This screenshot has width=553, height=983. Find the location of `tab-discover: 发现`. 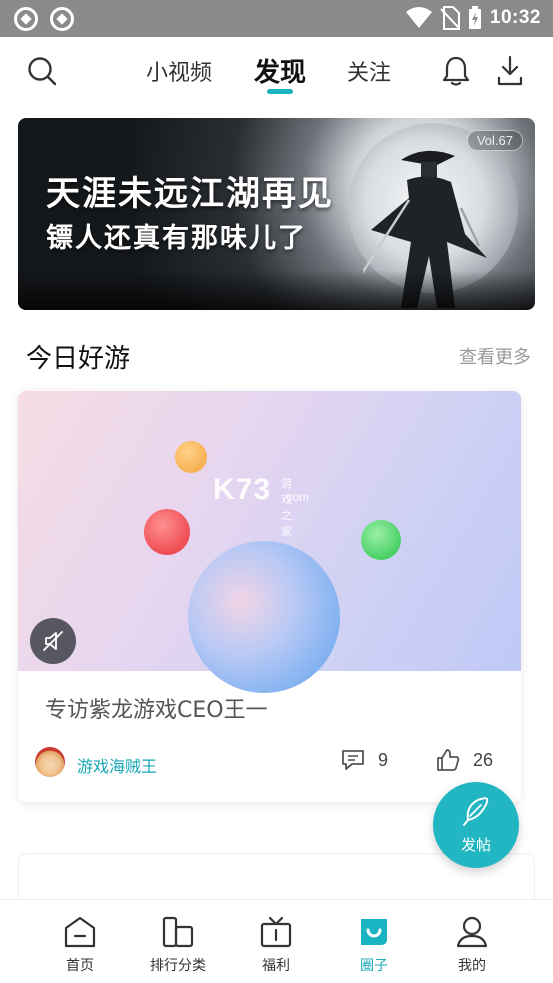

tab-discover: 发现 is located at coordinates (280, 70).